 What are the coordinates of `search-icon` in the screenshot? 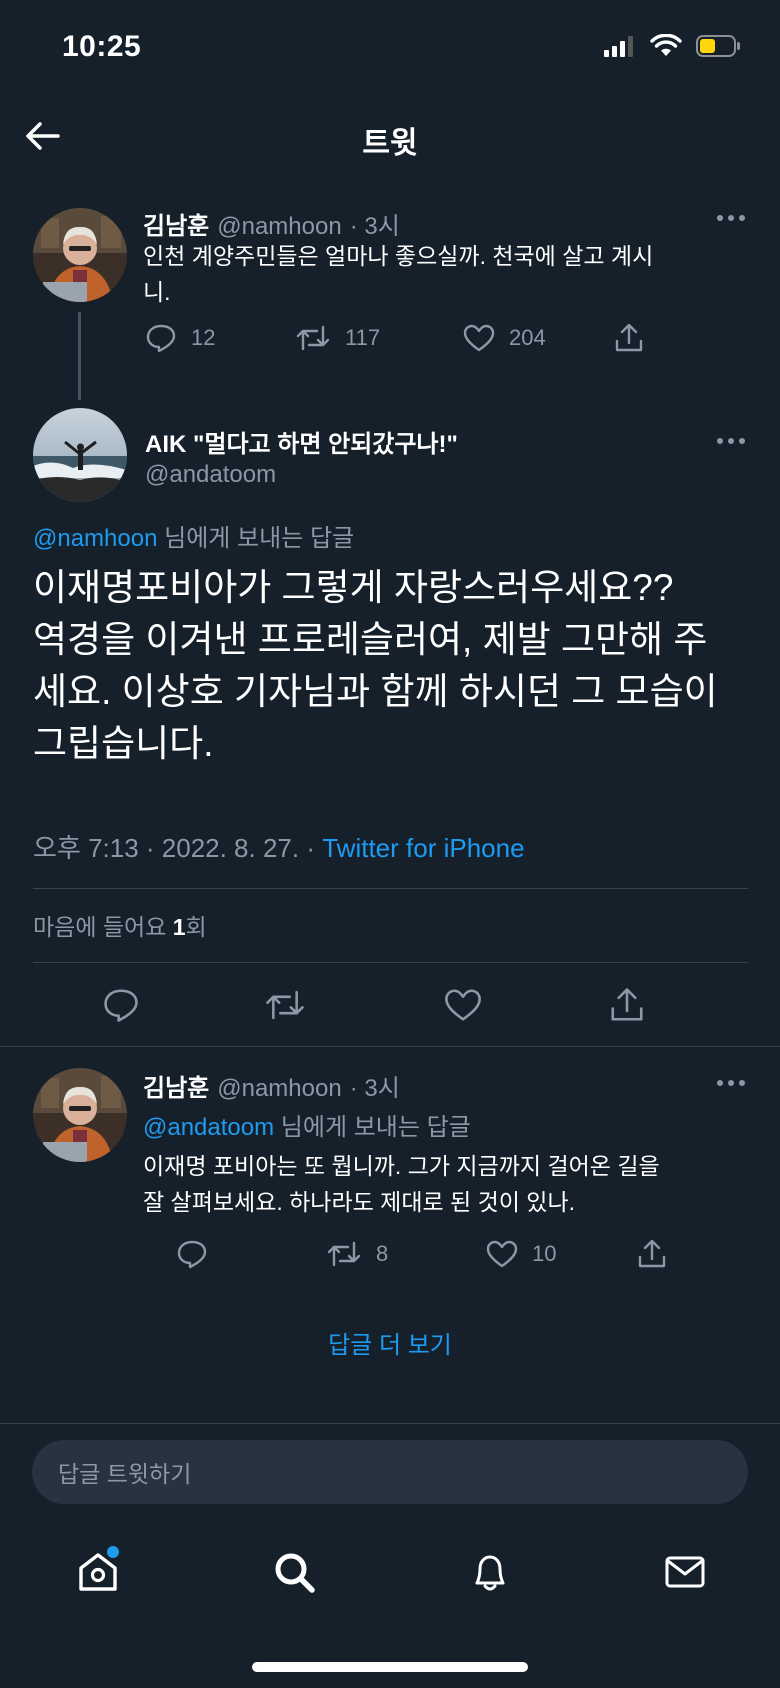 It's located at (294, 1572).